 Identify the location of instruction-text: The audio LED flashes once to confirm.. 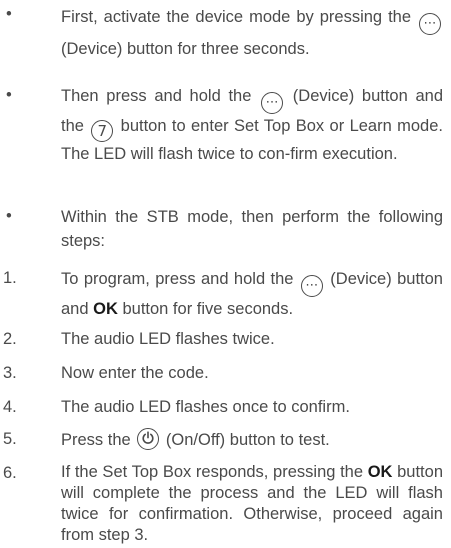
(205, 407).